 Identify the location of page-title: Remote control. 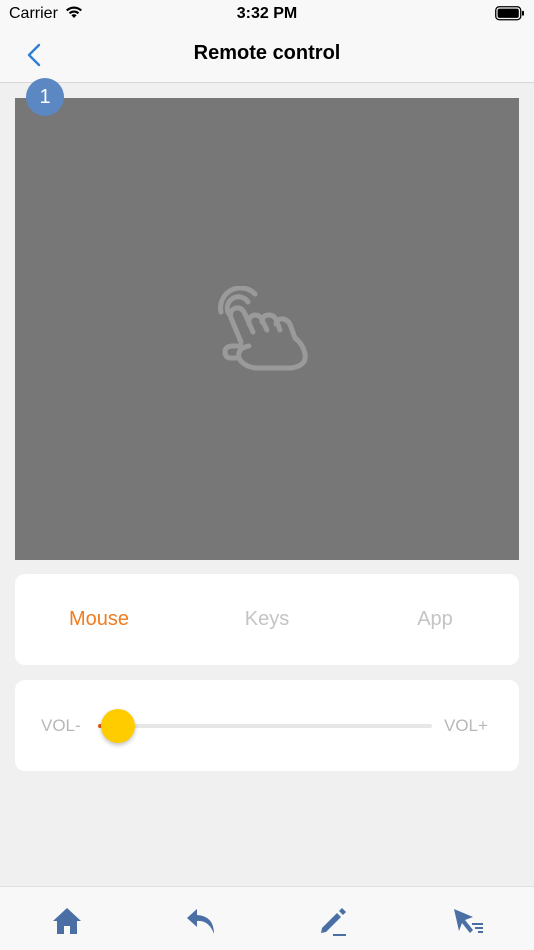
(267, 53).